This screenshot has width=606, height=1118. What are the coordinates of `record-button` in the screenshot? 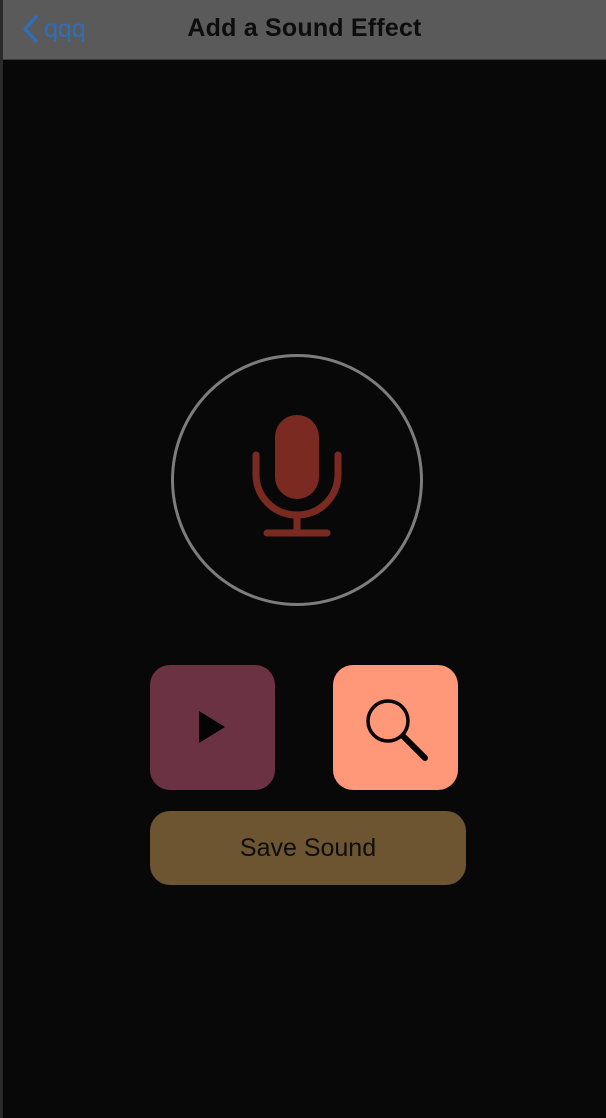 It's located at (297, 480).